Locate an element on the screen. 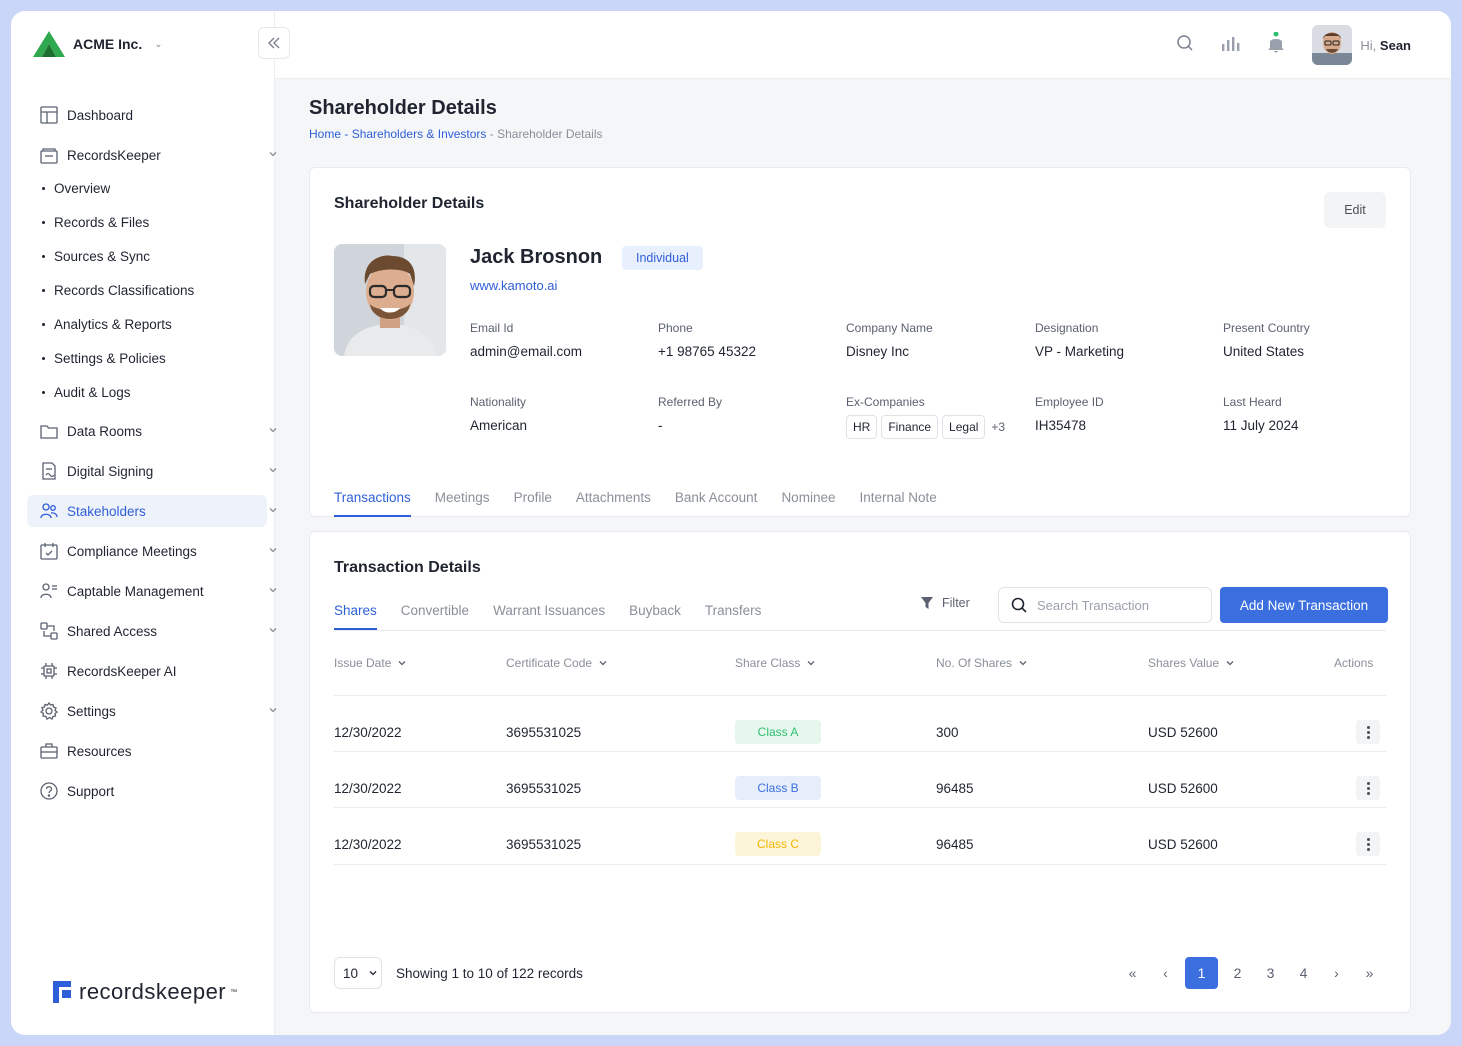 This screenshot has height=1046, width=1462. column-header-issue-date: Issue Date is located at coordinates (370, 663).